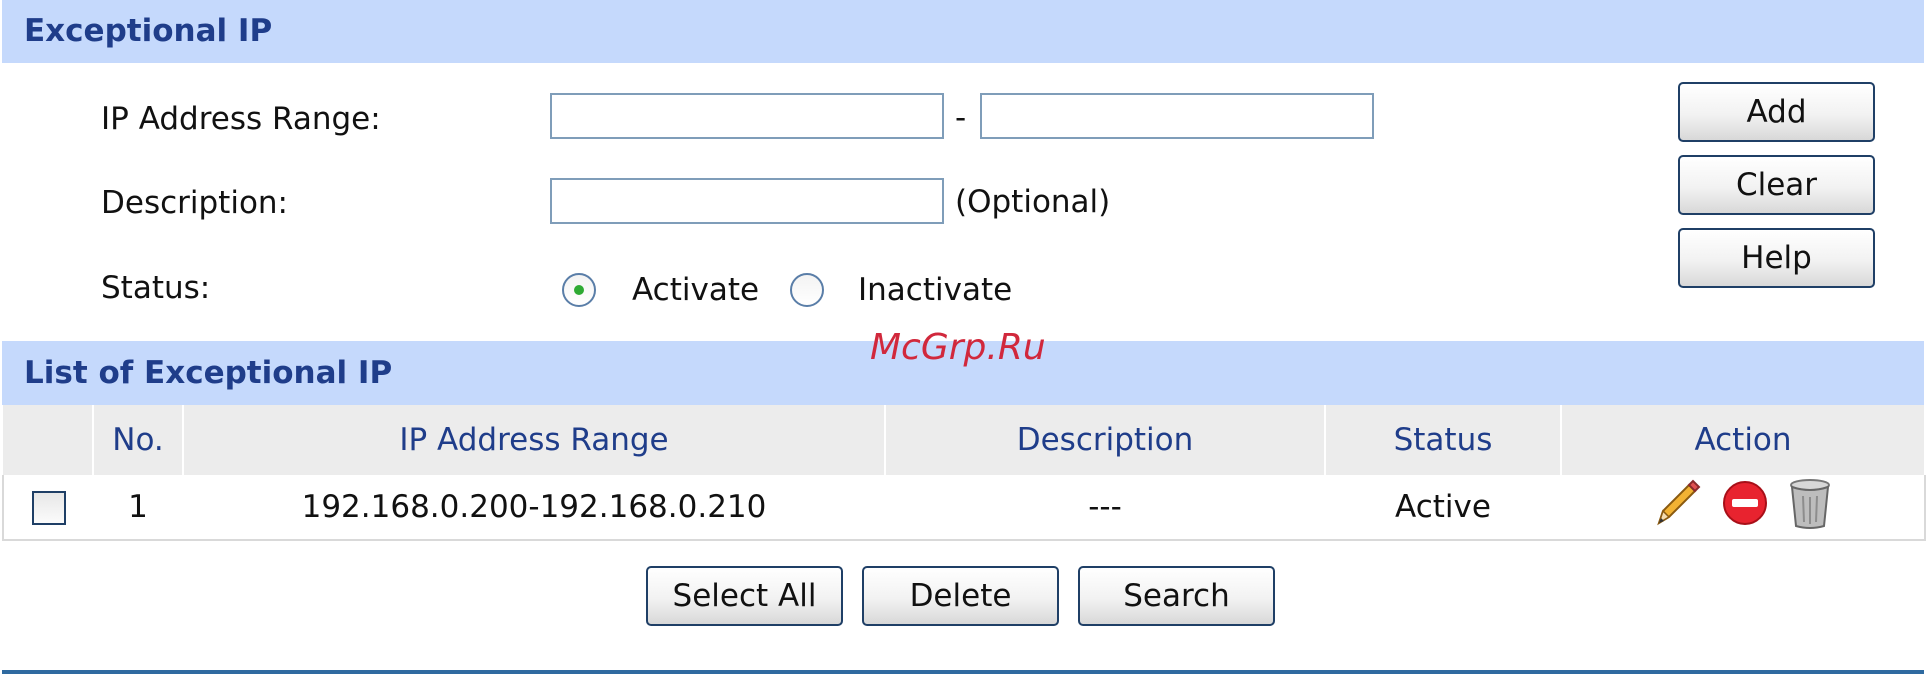 Image resolution: width=1928 pixels, height=697 pixels. I want to click on row-description: ---, so click(1105, 508).